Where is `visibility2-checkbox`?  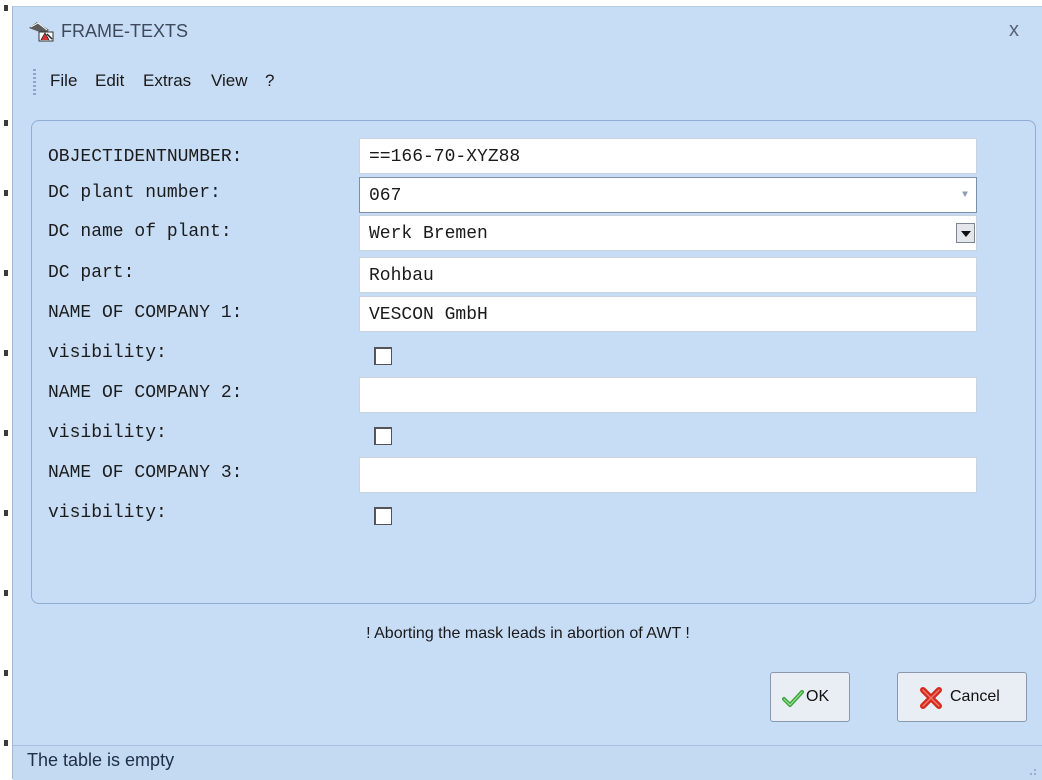 visibility2-checkbox is located at coordinates (383, 436).